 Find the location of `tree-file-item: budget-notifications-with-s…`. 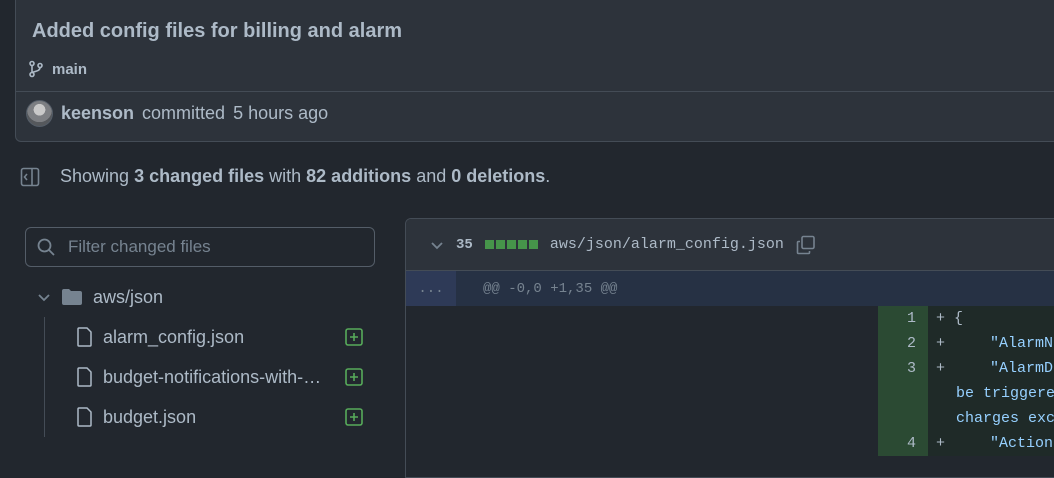

tree-file-item: budget-notifications-with-s… is located at coordinates (200, 377).